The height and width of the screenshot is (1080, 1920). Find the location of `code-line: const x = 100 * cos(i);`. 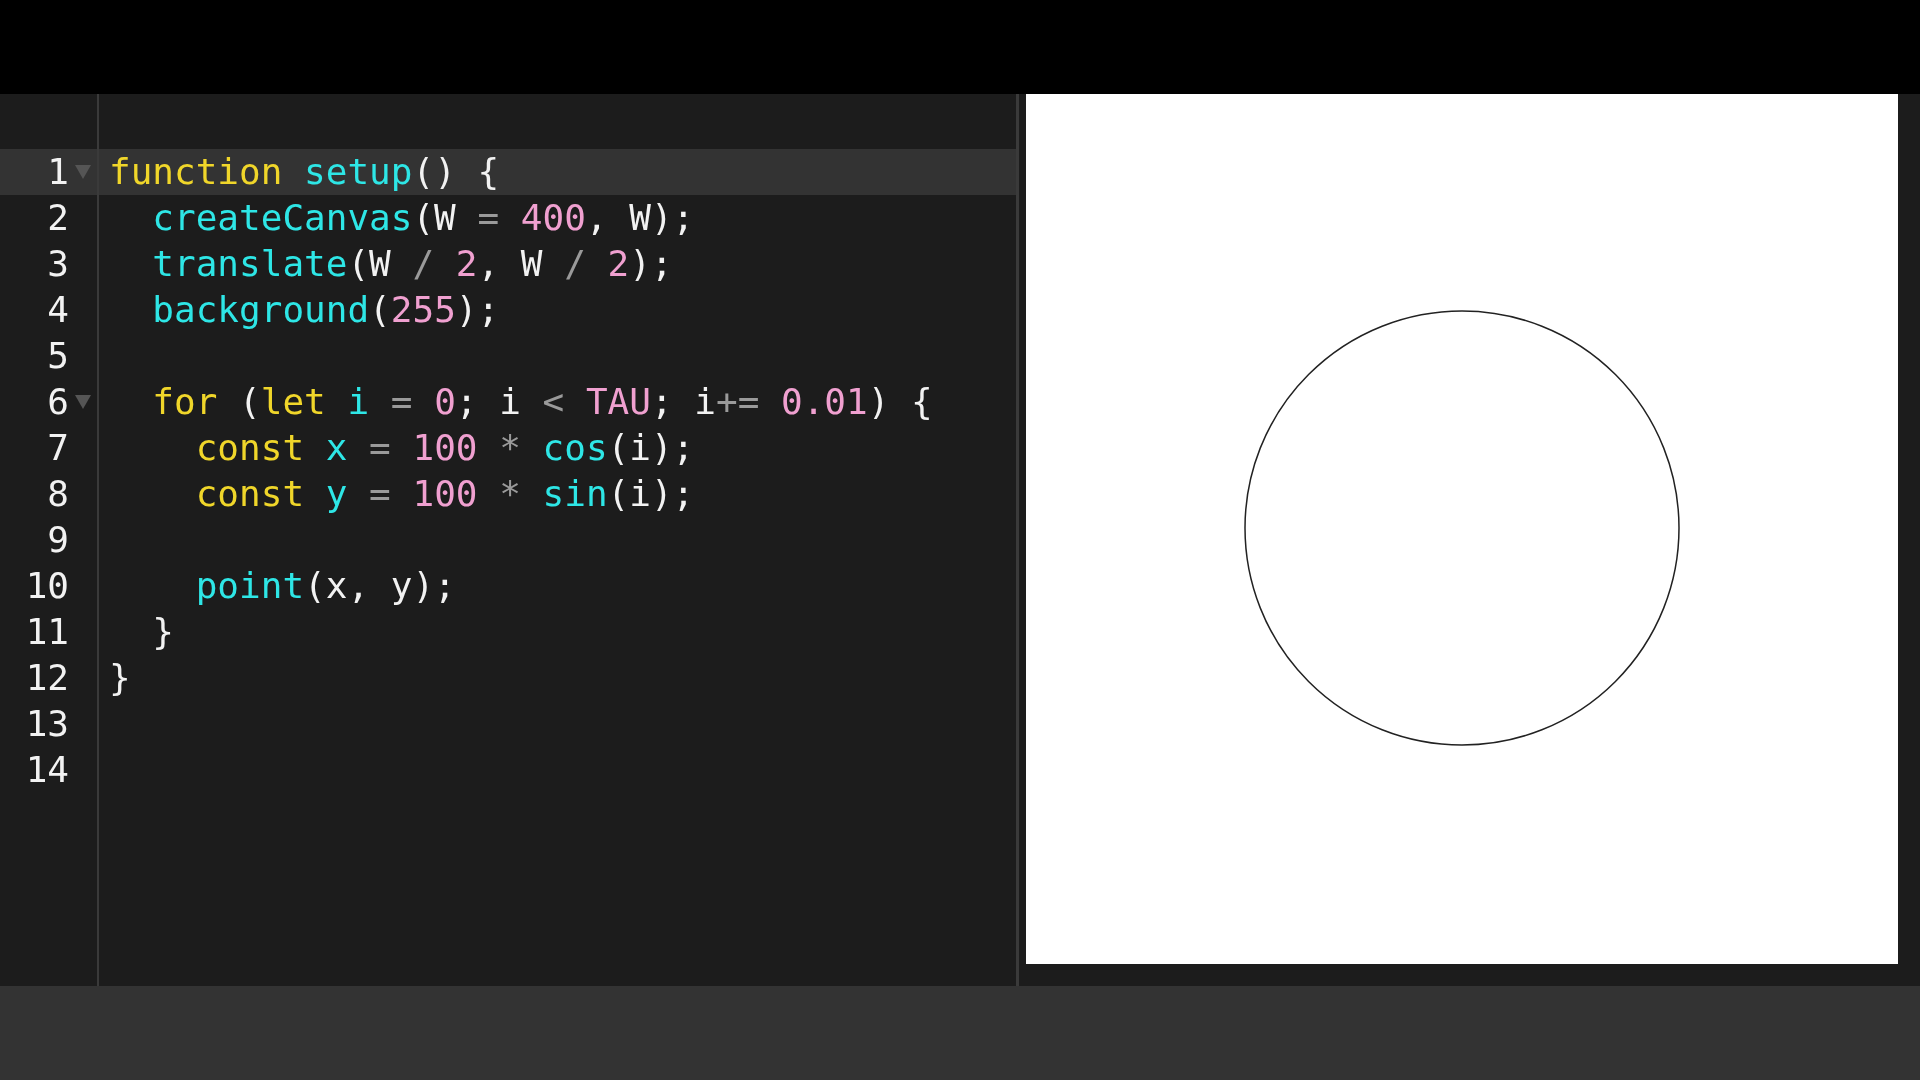

code-line: const x = 100 * cos(i); is located at coordinates (444, 448).